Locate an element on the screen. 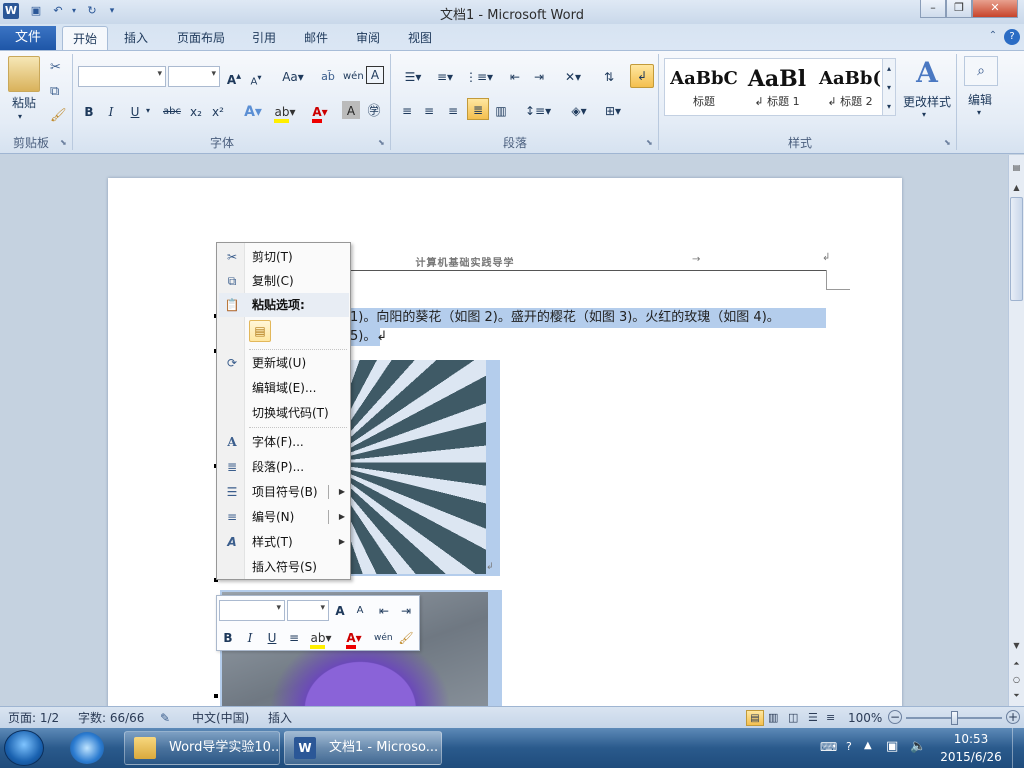 The width and height of the screenshot is (1024, 768). change-styles-label: 更改样式 is located at coordinates (927, 101).